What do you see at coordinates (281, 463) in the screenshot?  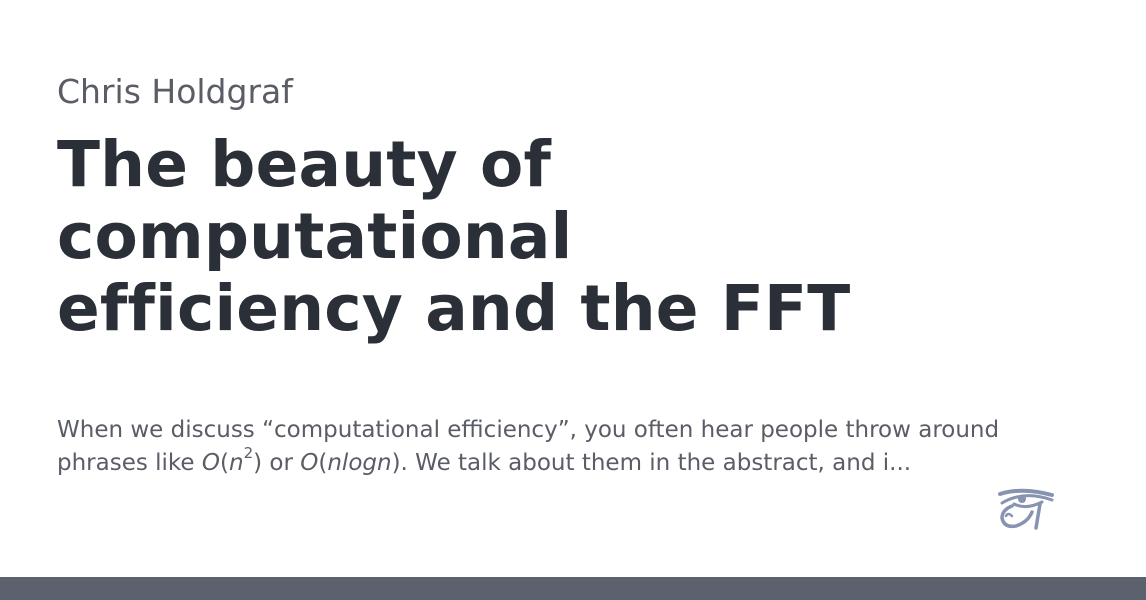 I see `description-text-or: or` at bounding box center [281, 463].